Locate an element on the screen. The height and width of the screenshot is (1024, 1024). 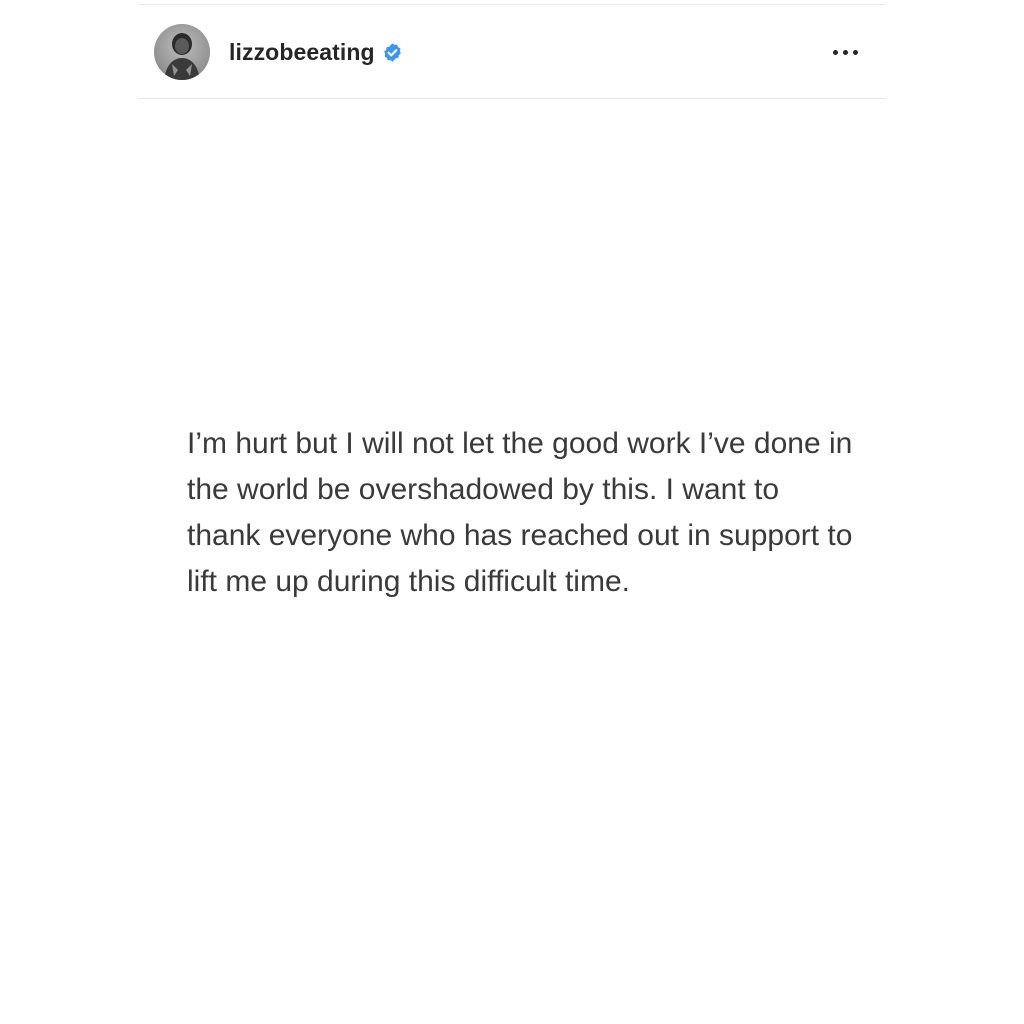
username-link: lizzobeeating is located at coordinates (316, 52).